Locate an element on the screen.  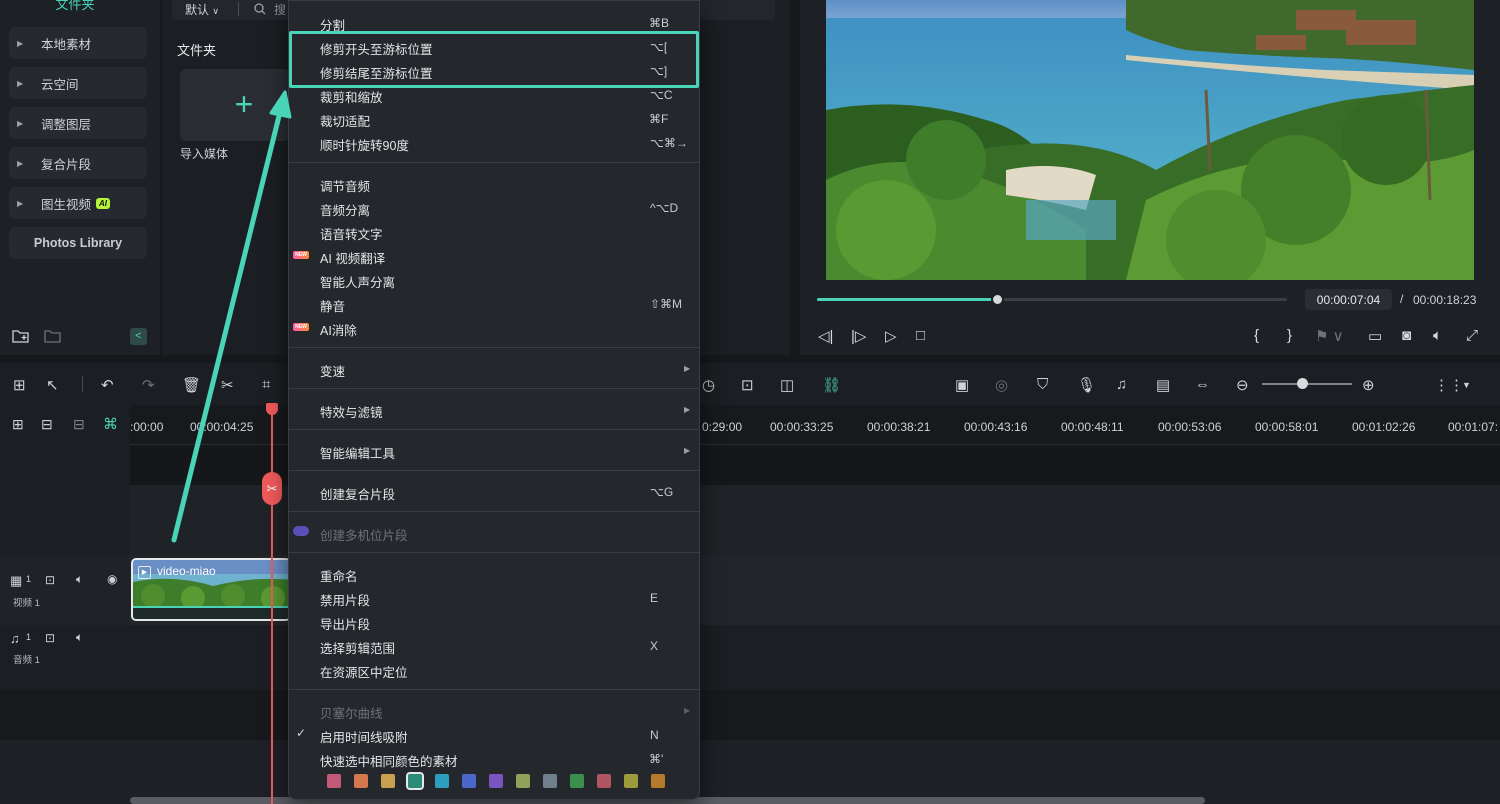
sidebar-item-image-to-video: ▶ 图生视频 AI is located at coordinates (78, 203).